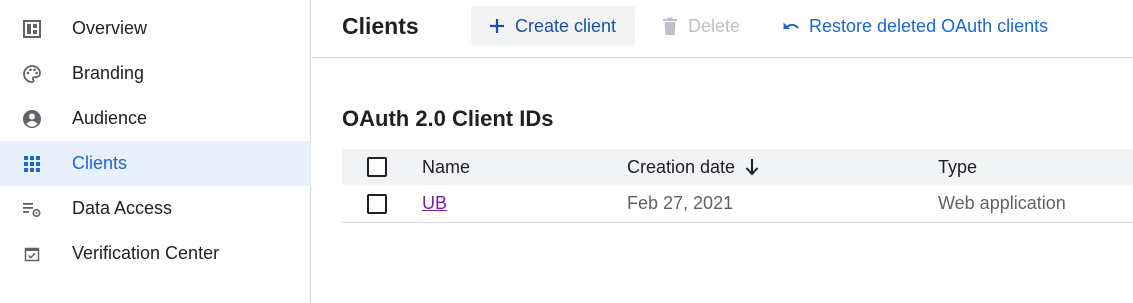  Describe the element at coordinates (957, 167) in the screenshot. I see `column-header-type: Type` at that location.